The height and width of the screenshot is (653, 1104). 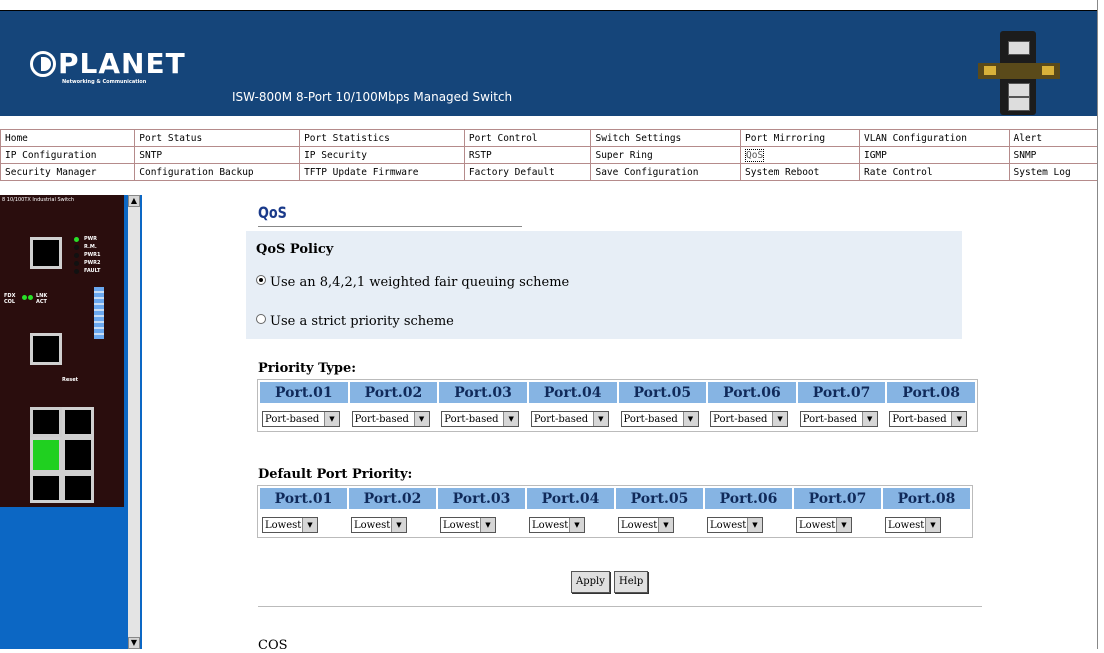 I want to click on menu-item-tftp-update-firmware: TFTP Update Firmware, so click(x=382, y=172).